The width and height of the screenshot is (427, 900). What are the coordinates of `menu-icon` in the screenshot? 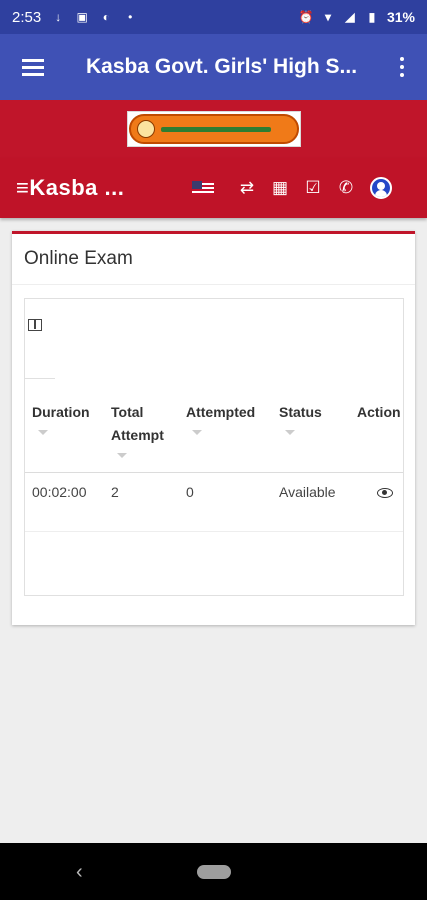 It's located at (33, 67).